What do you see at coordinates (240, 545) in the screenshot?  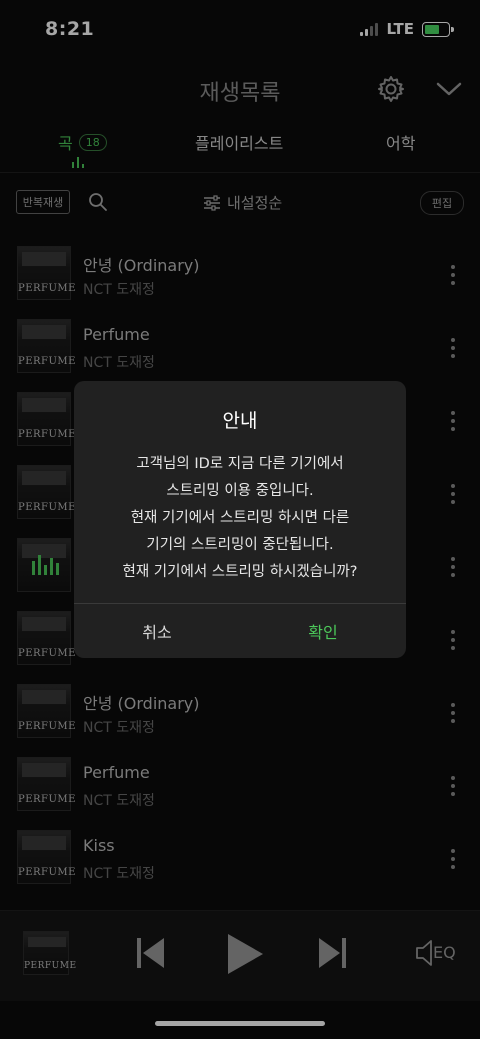 I see `dialog-message-line: 기기의 스트리밍이 중단됩니다.` at bounding box center [240, 545].